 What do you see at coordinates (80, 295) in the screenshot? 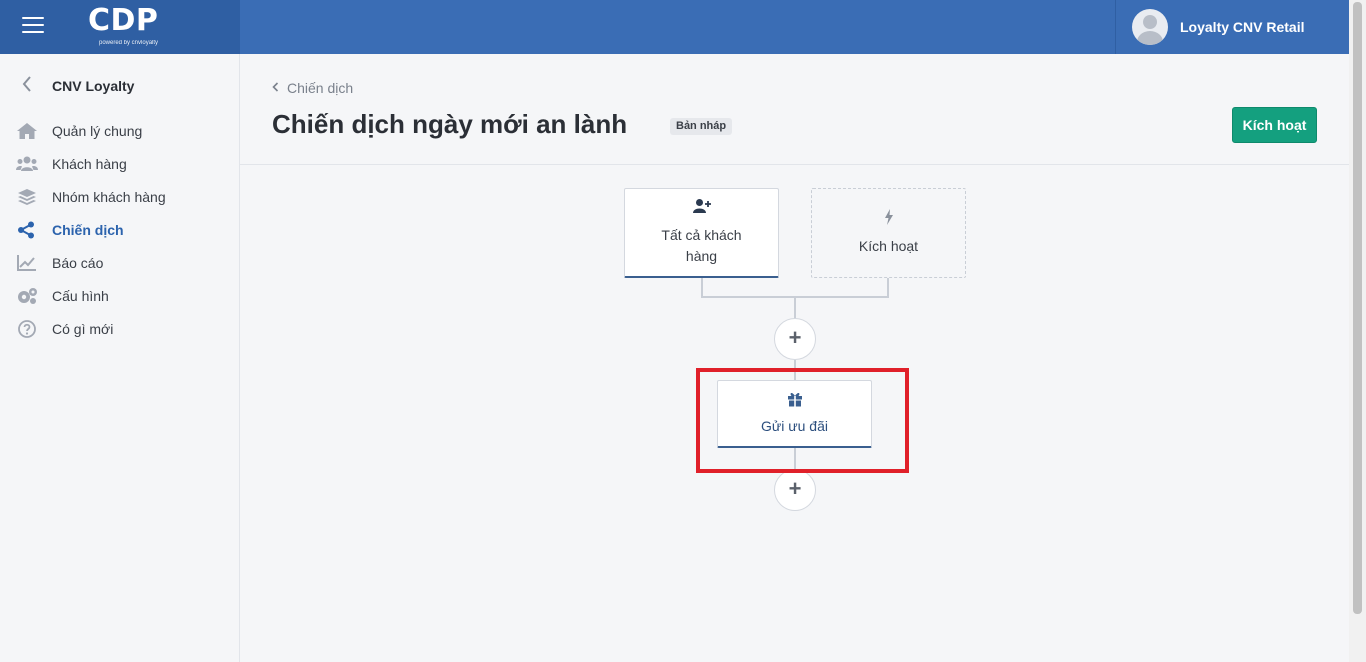
I see `sidebar-item-label: Cấu hình` at bounding box center [80, 295].